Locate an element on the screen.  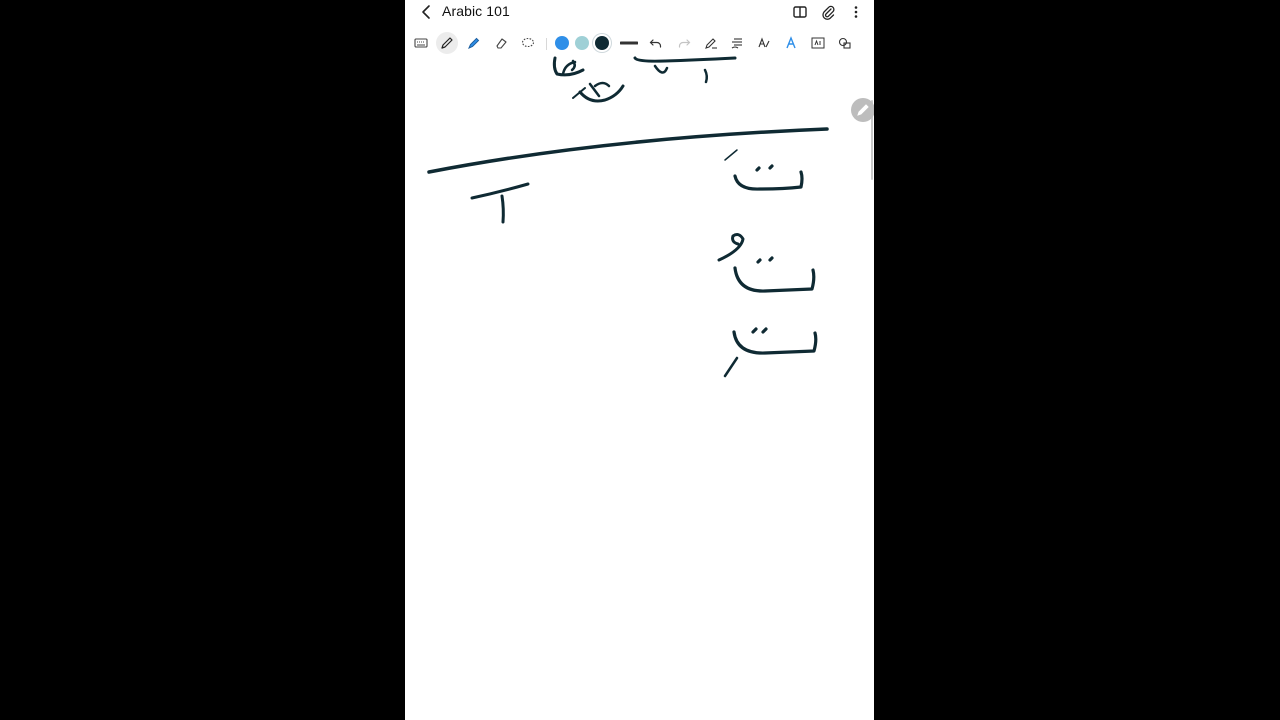
text-box-icon is located at coordinates (818, 43).